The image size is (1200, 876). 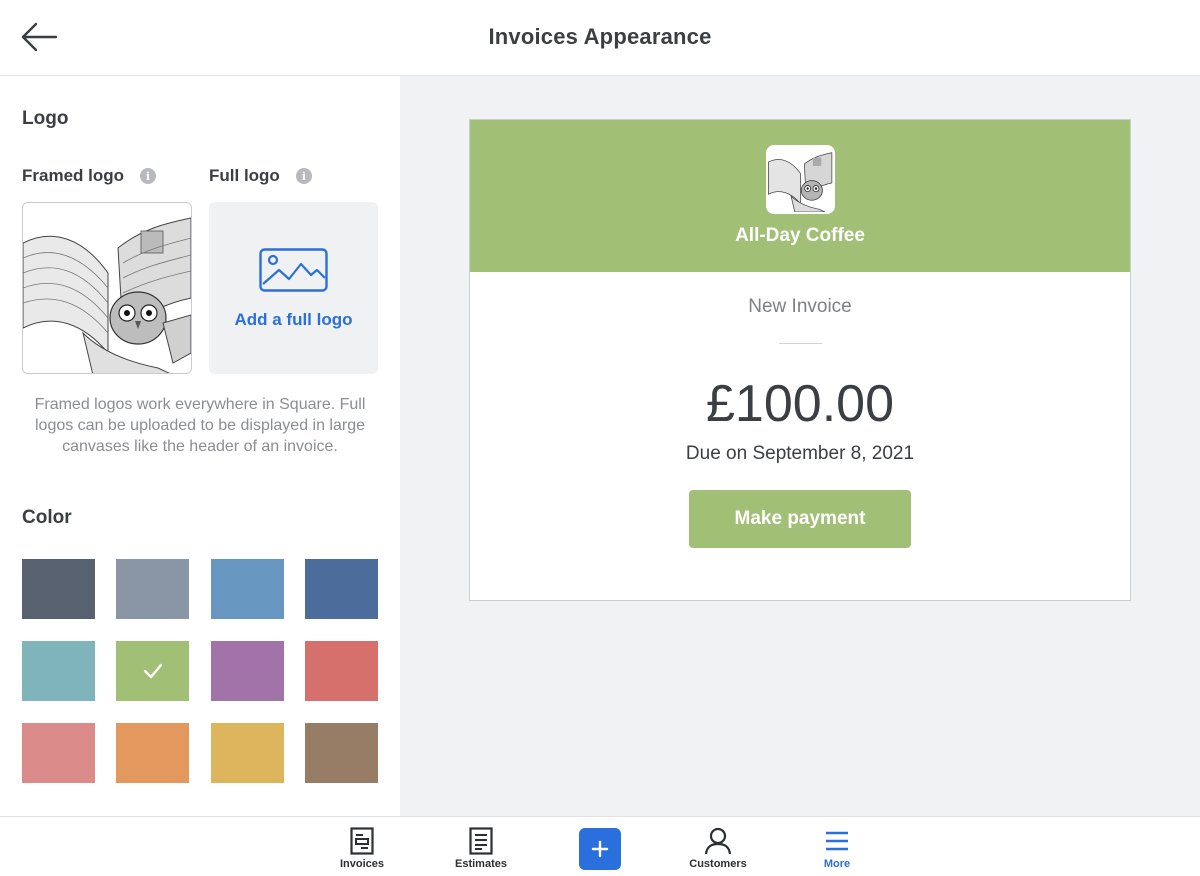 I want to click on full-logo-label: Full logo i, so click(x=260, y=176).